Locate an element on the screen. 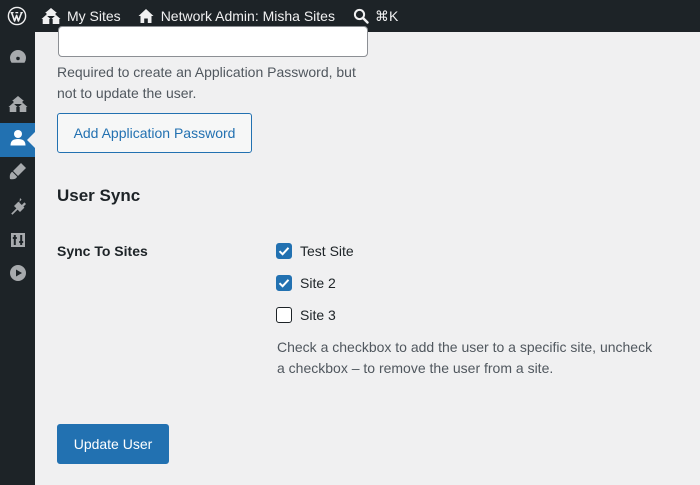  menu-plugins is located at coordinates (17, 208).